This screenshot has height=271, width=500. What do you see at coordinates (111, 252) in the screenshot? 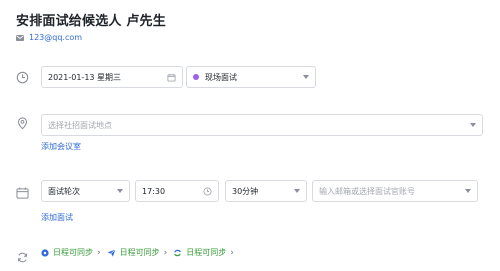
I see `feishu-bird-icon` at bounding box center [111, 252].